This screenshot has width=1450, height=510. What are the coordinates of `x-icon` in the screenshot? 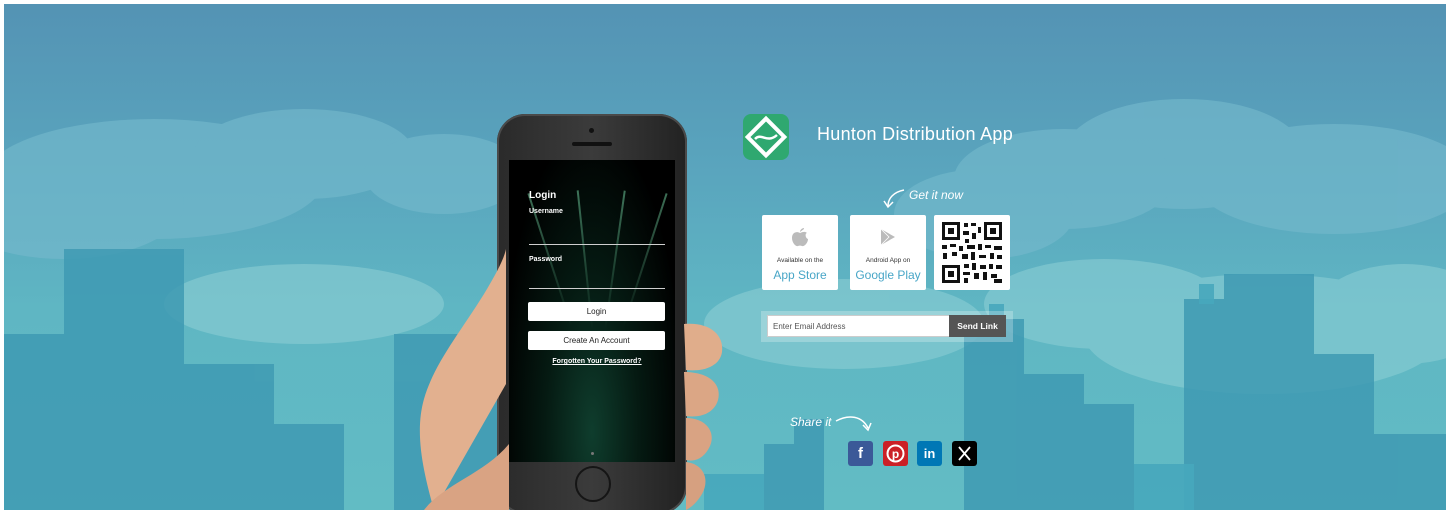 It's located at (964, 453).